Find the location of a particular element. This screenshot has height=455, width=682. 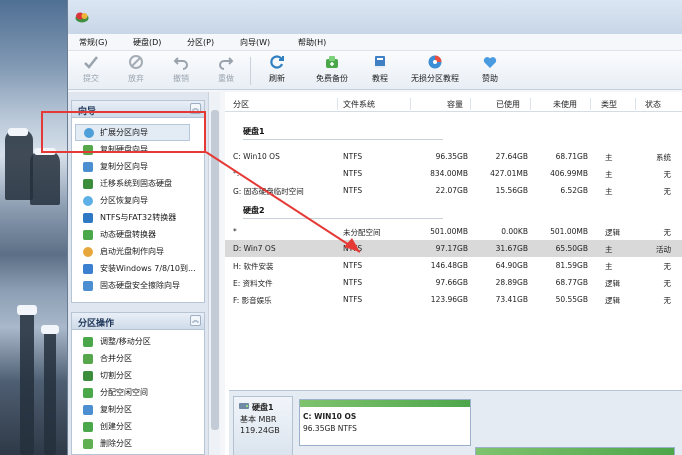

col-unused: 未使用 is located at coordinates (565, 104).